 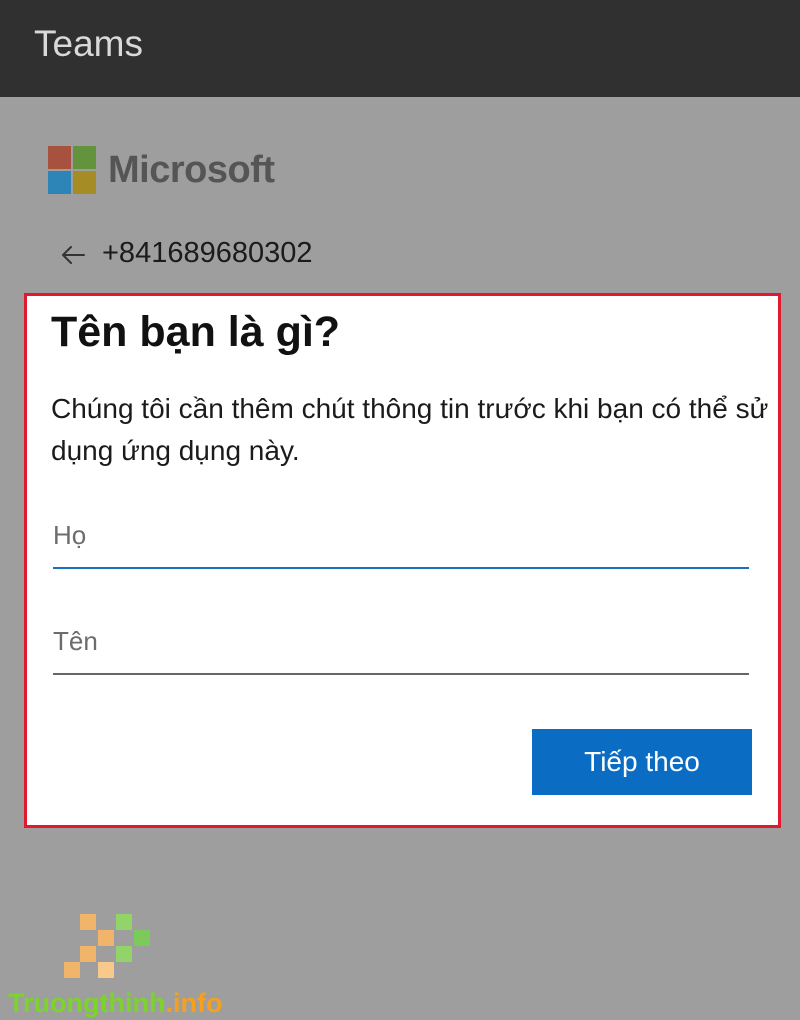 I want to click on phone-number: +841689680302, so click(x=207, y=253).